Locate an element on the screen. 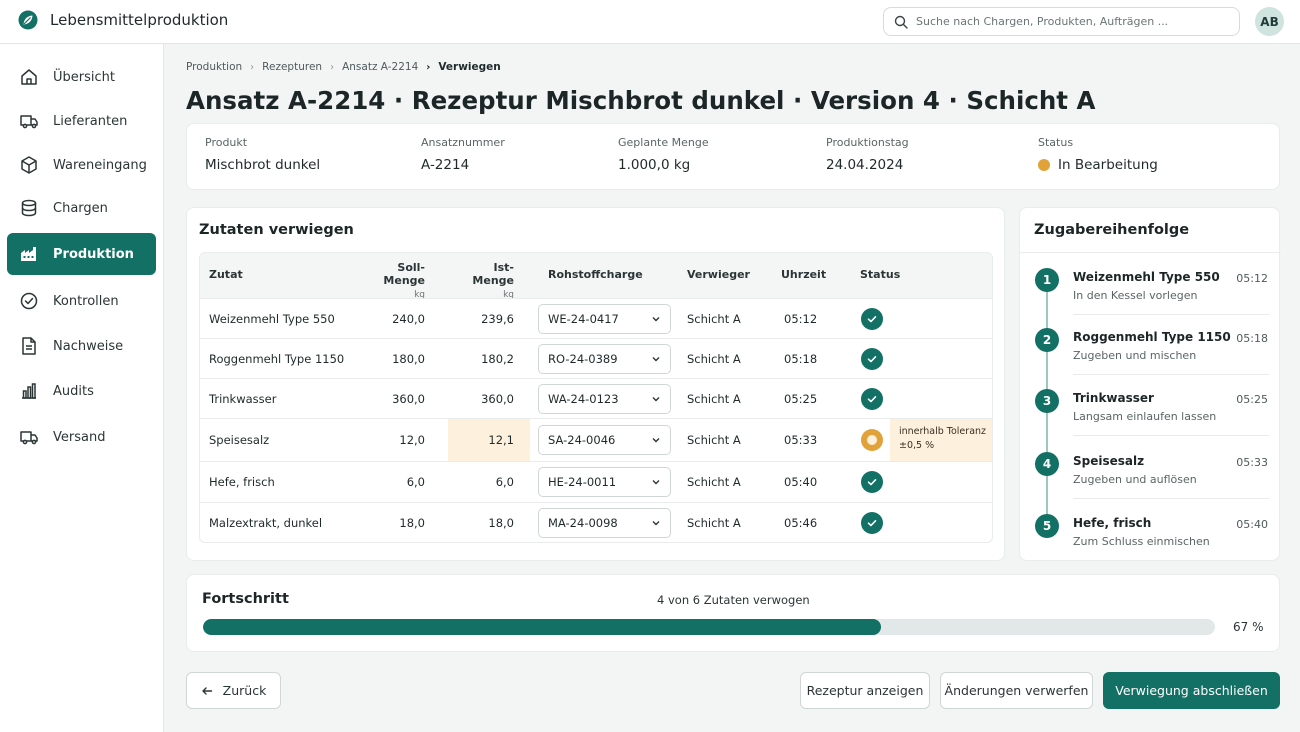 The width and height of the screenshot is (1300, 732). sidebar-item-wareneingang: Wareneingang is located at coordinates (81, 165).